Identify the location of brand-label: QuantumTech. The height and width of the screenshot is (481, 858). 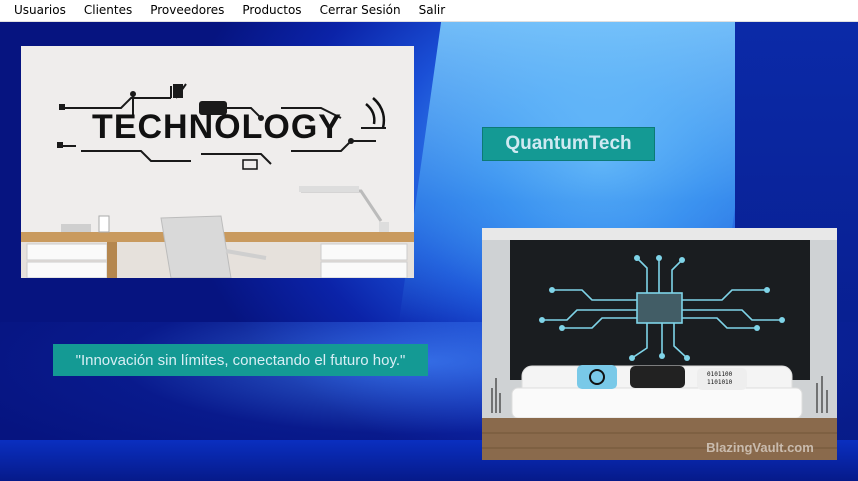
(568, 144).